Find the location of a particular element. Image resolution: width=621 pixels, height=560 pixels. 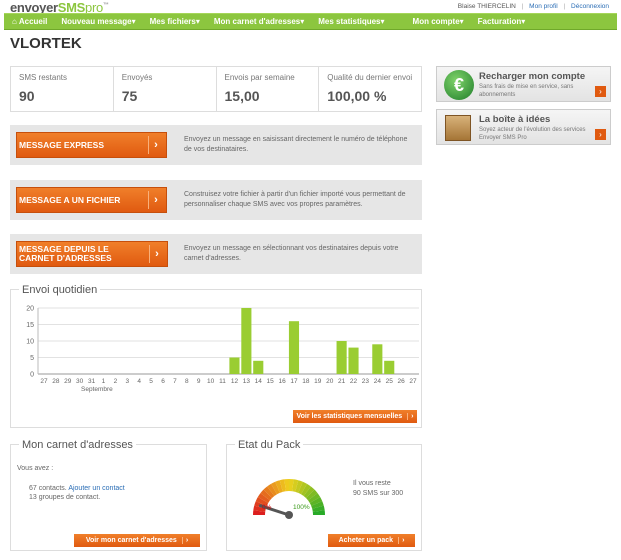

button-label: Acheter un pack is located at coordinates (366, 540).